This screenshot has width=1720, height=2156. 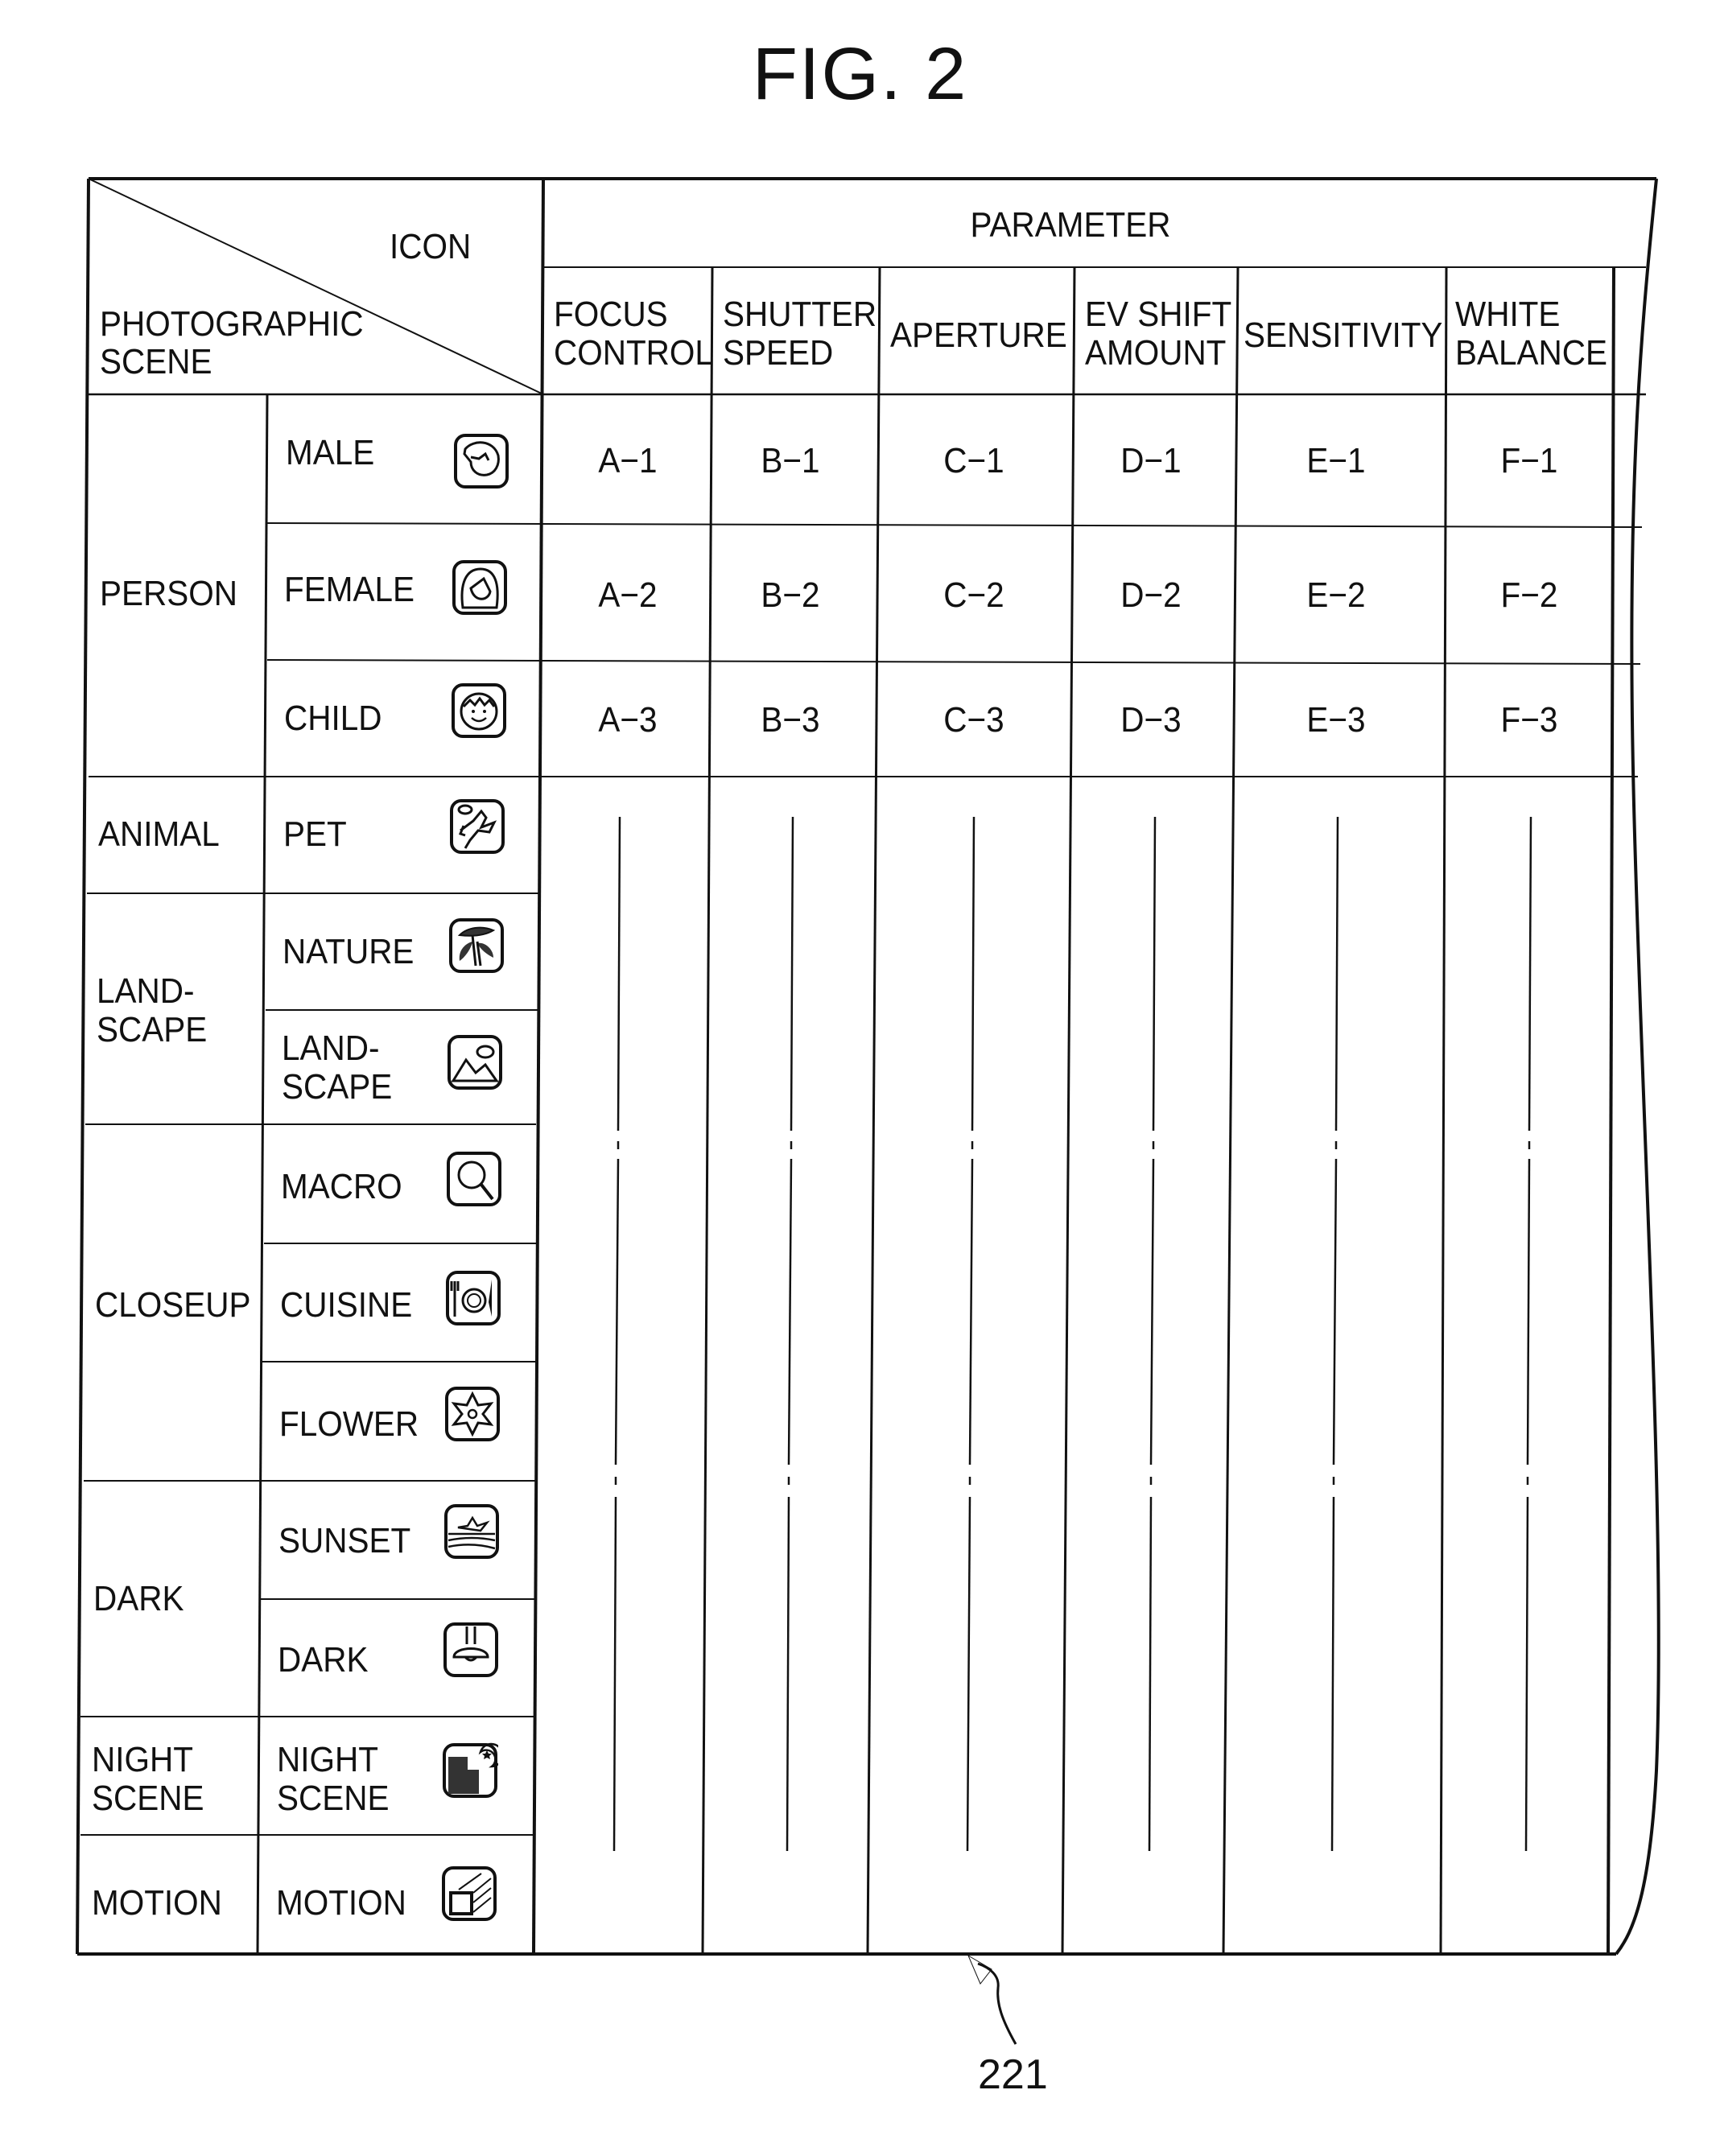 I want to click on pet-dog-icon, so click(x=477, y=826).